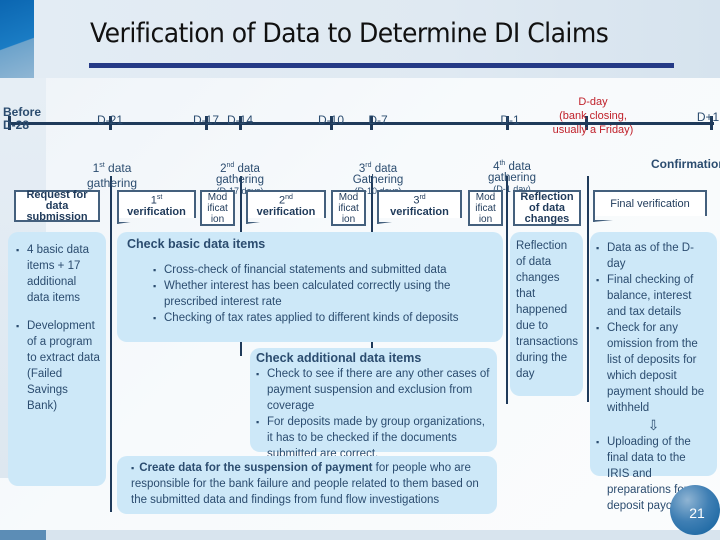 This screenshot has width=720, height=540. I want to click on phase-1st-data-gathering: 1st data gathering, so click(112, 175).